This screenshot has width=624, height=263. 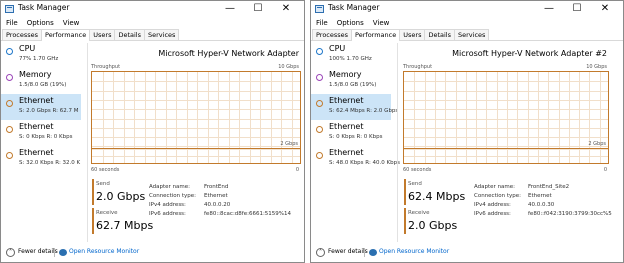 I want to click on sidebar-item-detail: S: 2.0 Gbps R: 62.7 M, so click(x=49, y=111).